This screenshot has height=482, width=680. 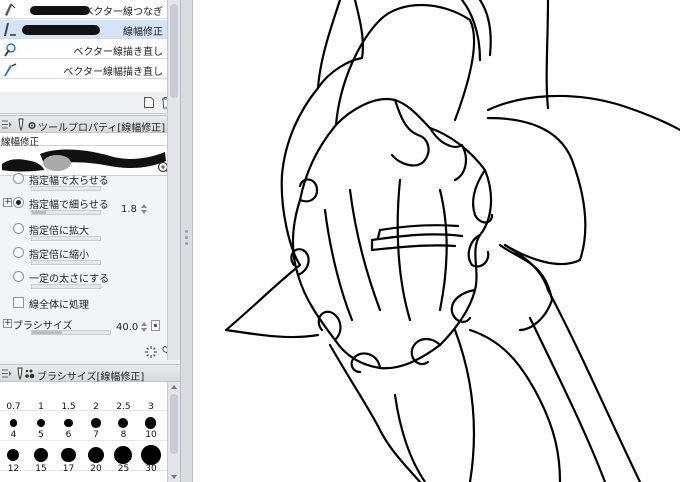 I want to click on brush-size-palette: 0.7 1 1.5 2 2.5 3 4 5 6 7 8 10 12 15 17 20 25 30, so click(x=83, y=432).